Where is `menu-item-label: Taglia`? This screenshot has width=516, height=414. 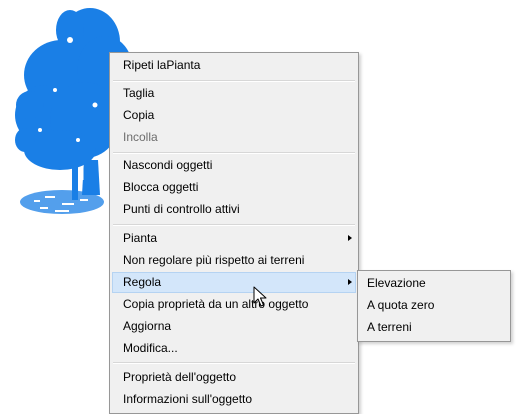 menu-item-label: Taglia is located at coordinates (139, 93).